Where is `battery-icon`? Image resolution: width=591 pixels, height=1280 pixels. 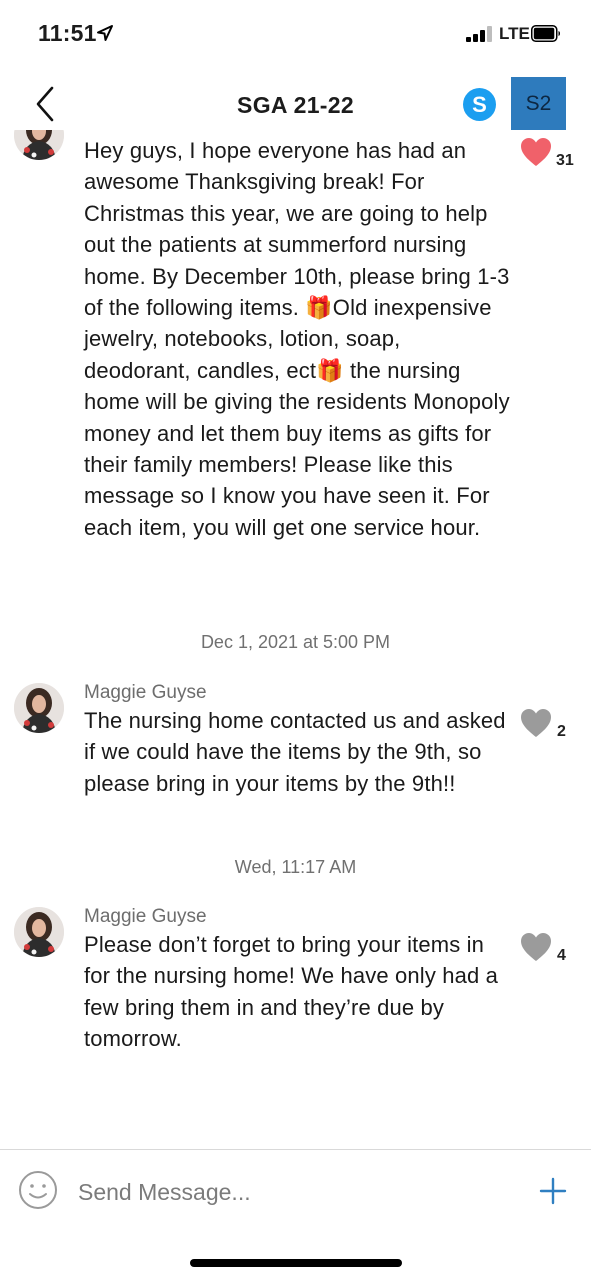 battery-icon is located at coordinates (545, 33).